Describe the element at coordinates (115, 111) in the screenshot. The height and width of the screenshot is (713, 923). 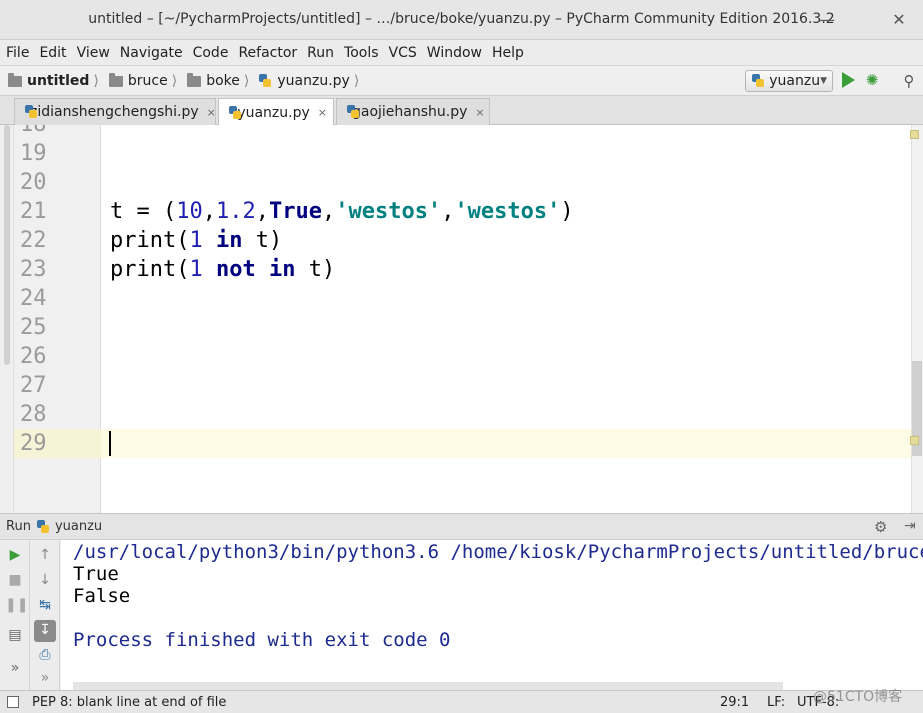
I see `tab-zidianshengchengshi: zidianshengchengshi.py ×` at that location.